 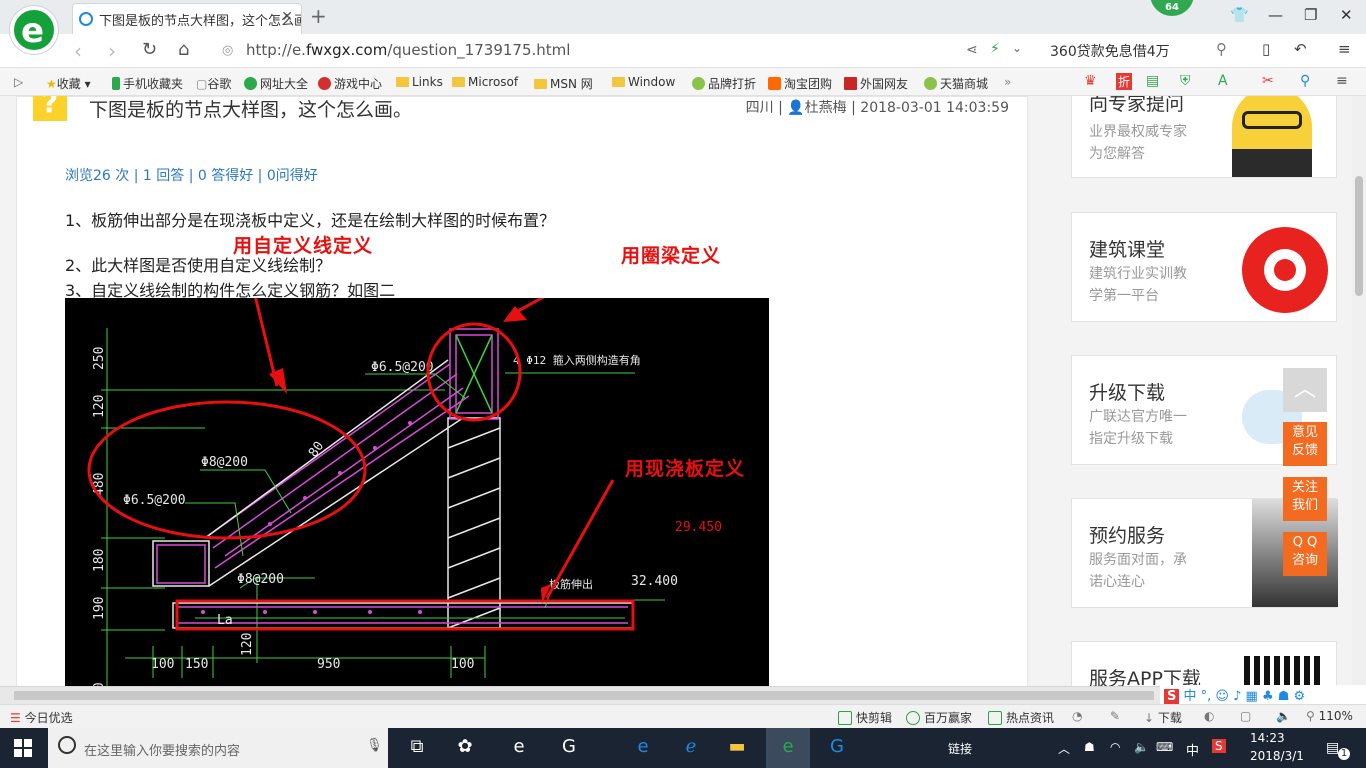 What do you see at coordinates (50, 108) in the screenshot?
I see `question-icon: ?` at bounding box center [50, 108].